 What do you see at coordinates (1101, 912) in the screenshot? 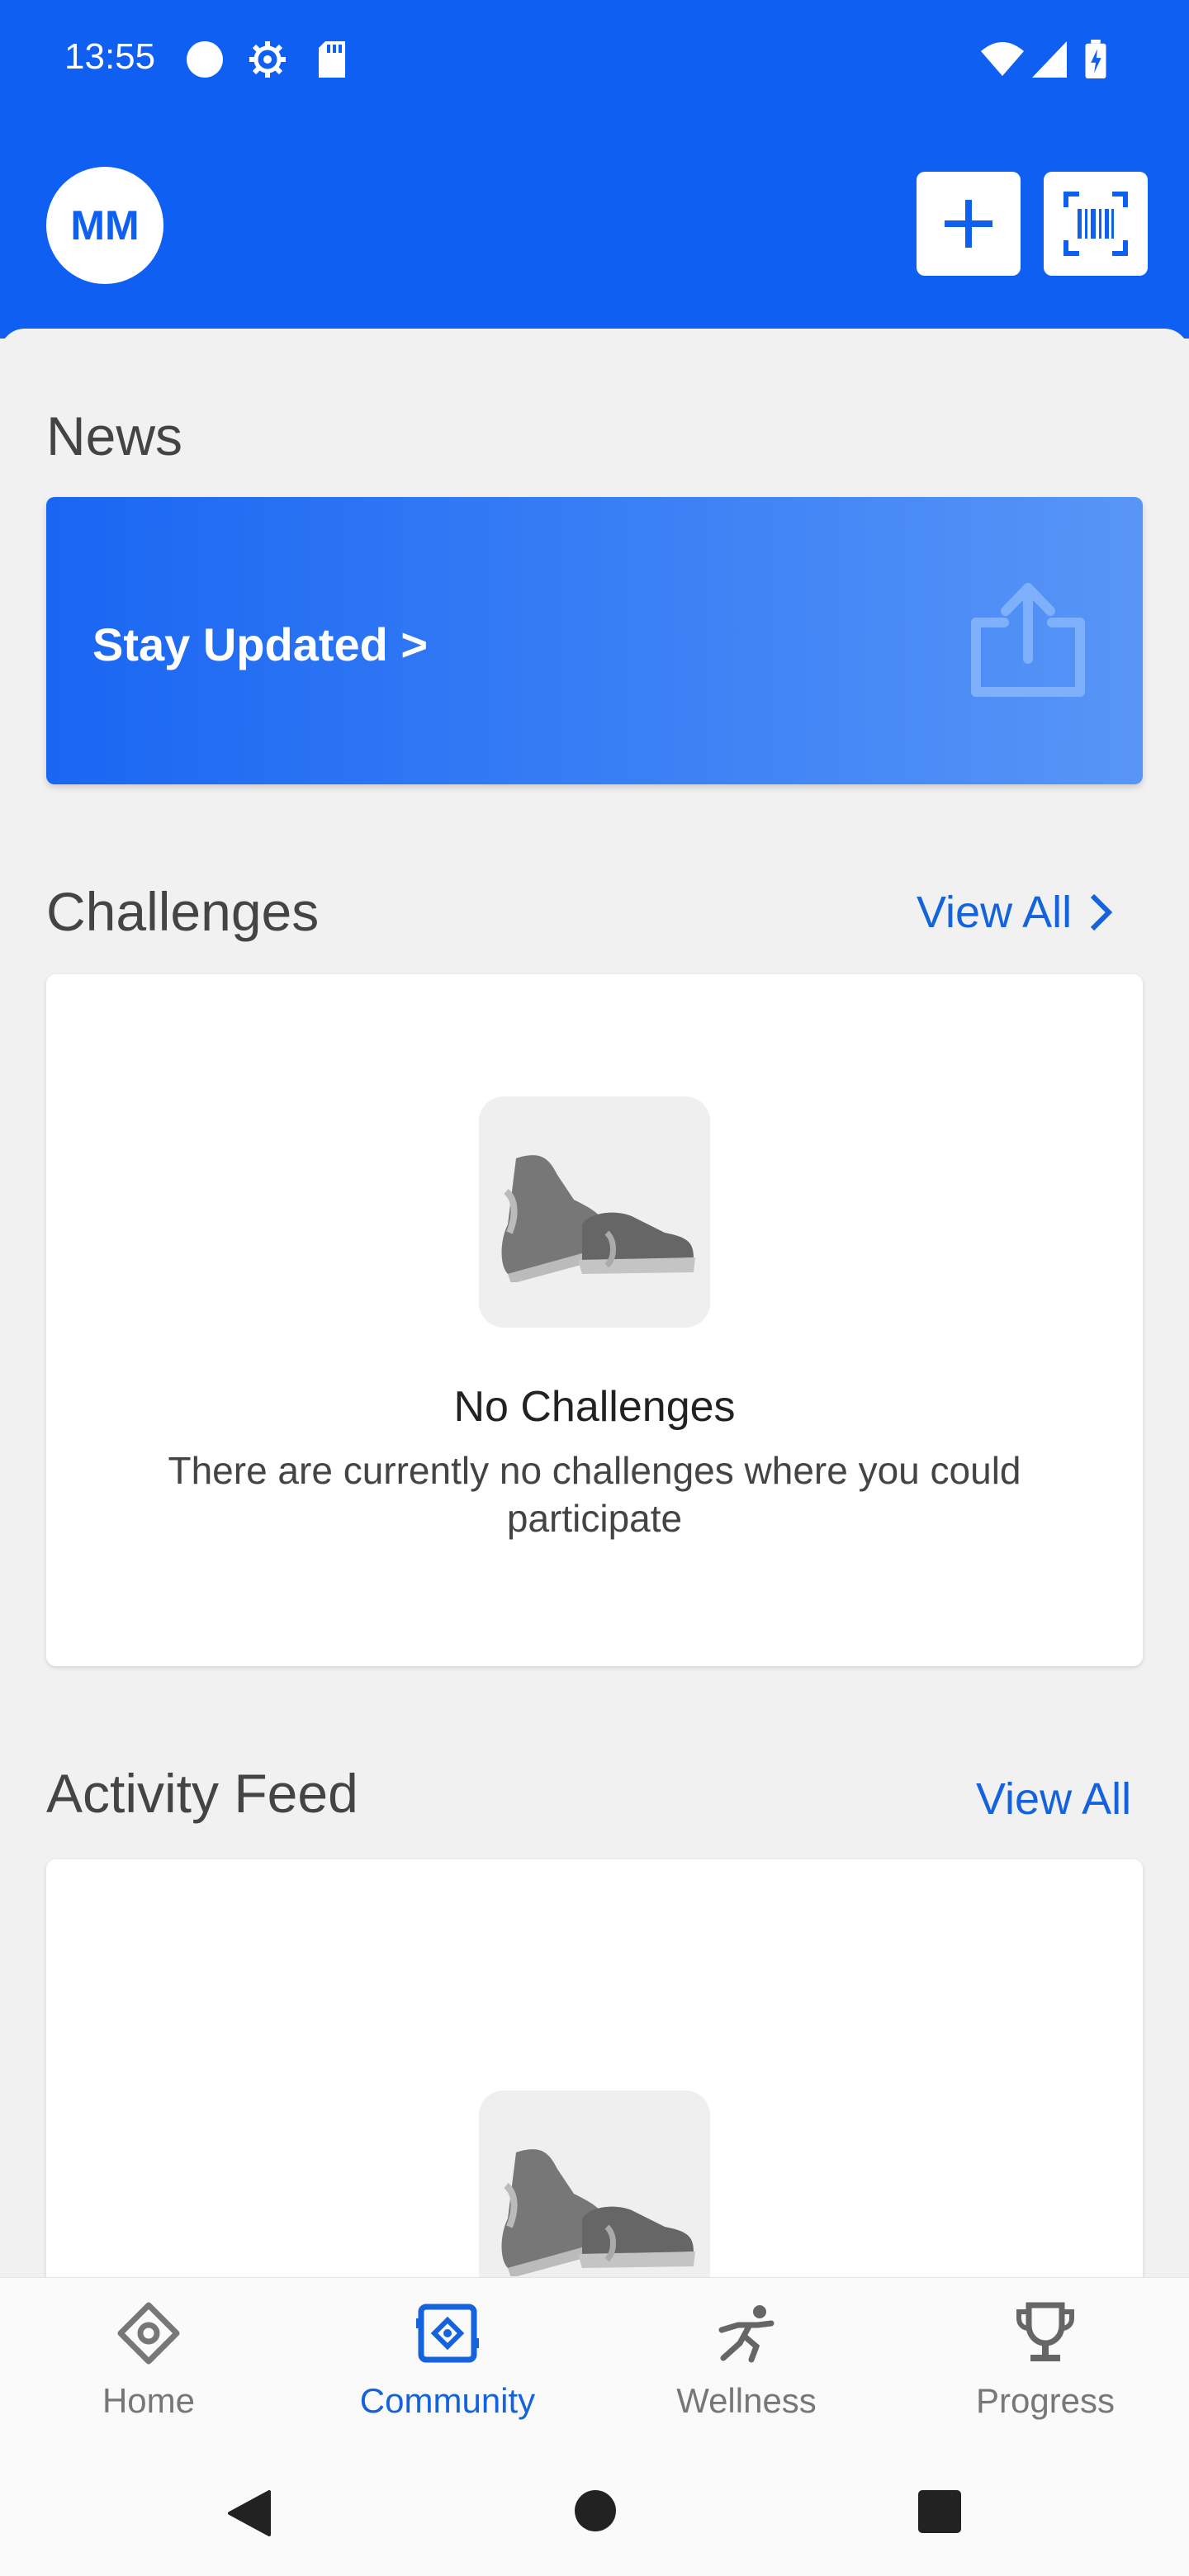
I see `chevron-right-icon` at bounding box center [1101, 912].